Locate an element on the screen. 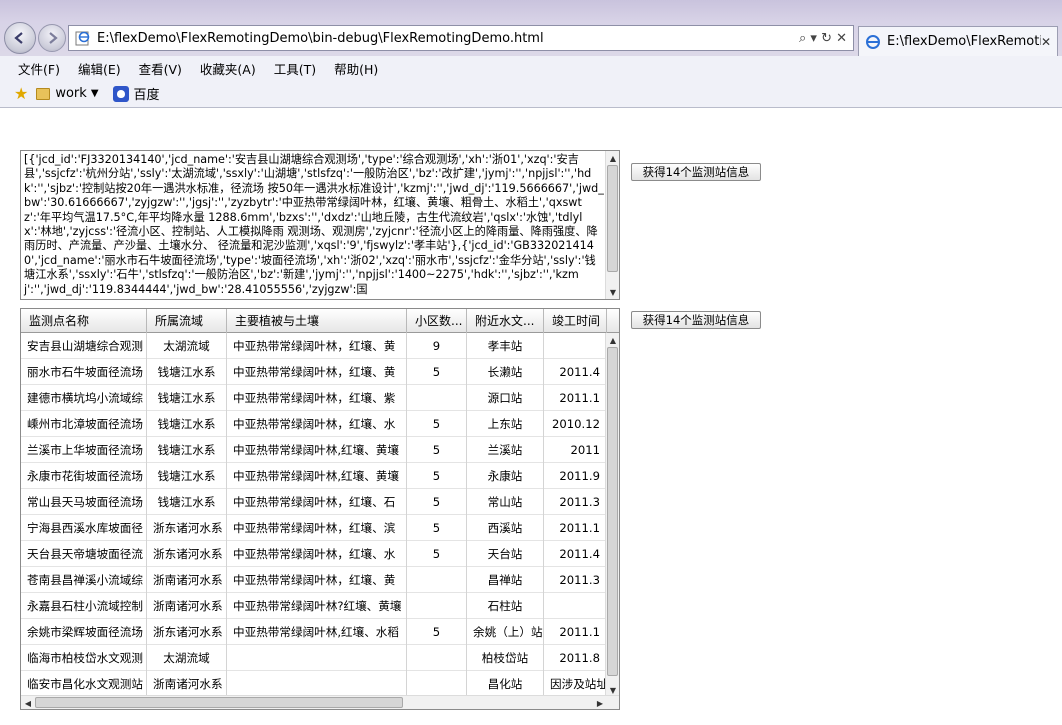 The width and height of the screenshot is (1062, 725). cell-station-name: 苍南县昌禅溪小流域综 is located at coordinates (84, 580).